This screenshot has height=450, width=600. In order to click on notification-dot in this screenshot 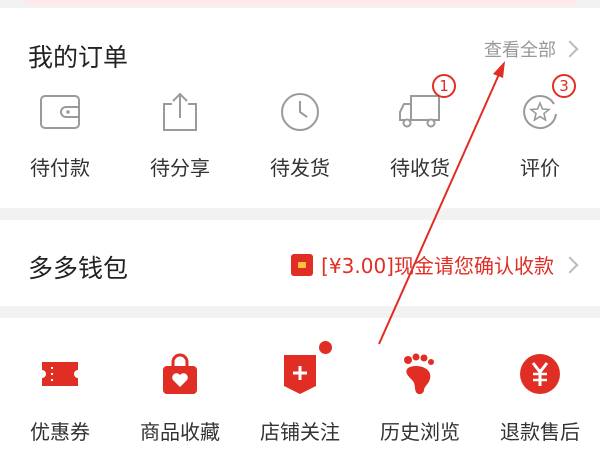, I will do `click(325, 347)`.